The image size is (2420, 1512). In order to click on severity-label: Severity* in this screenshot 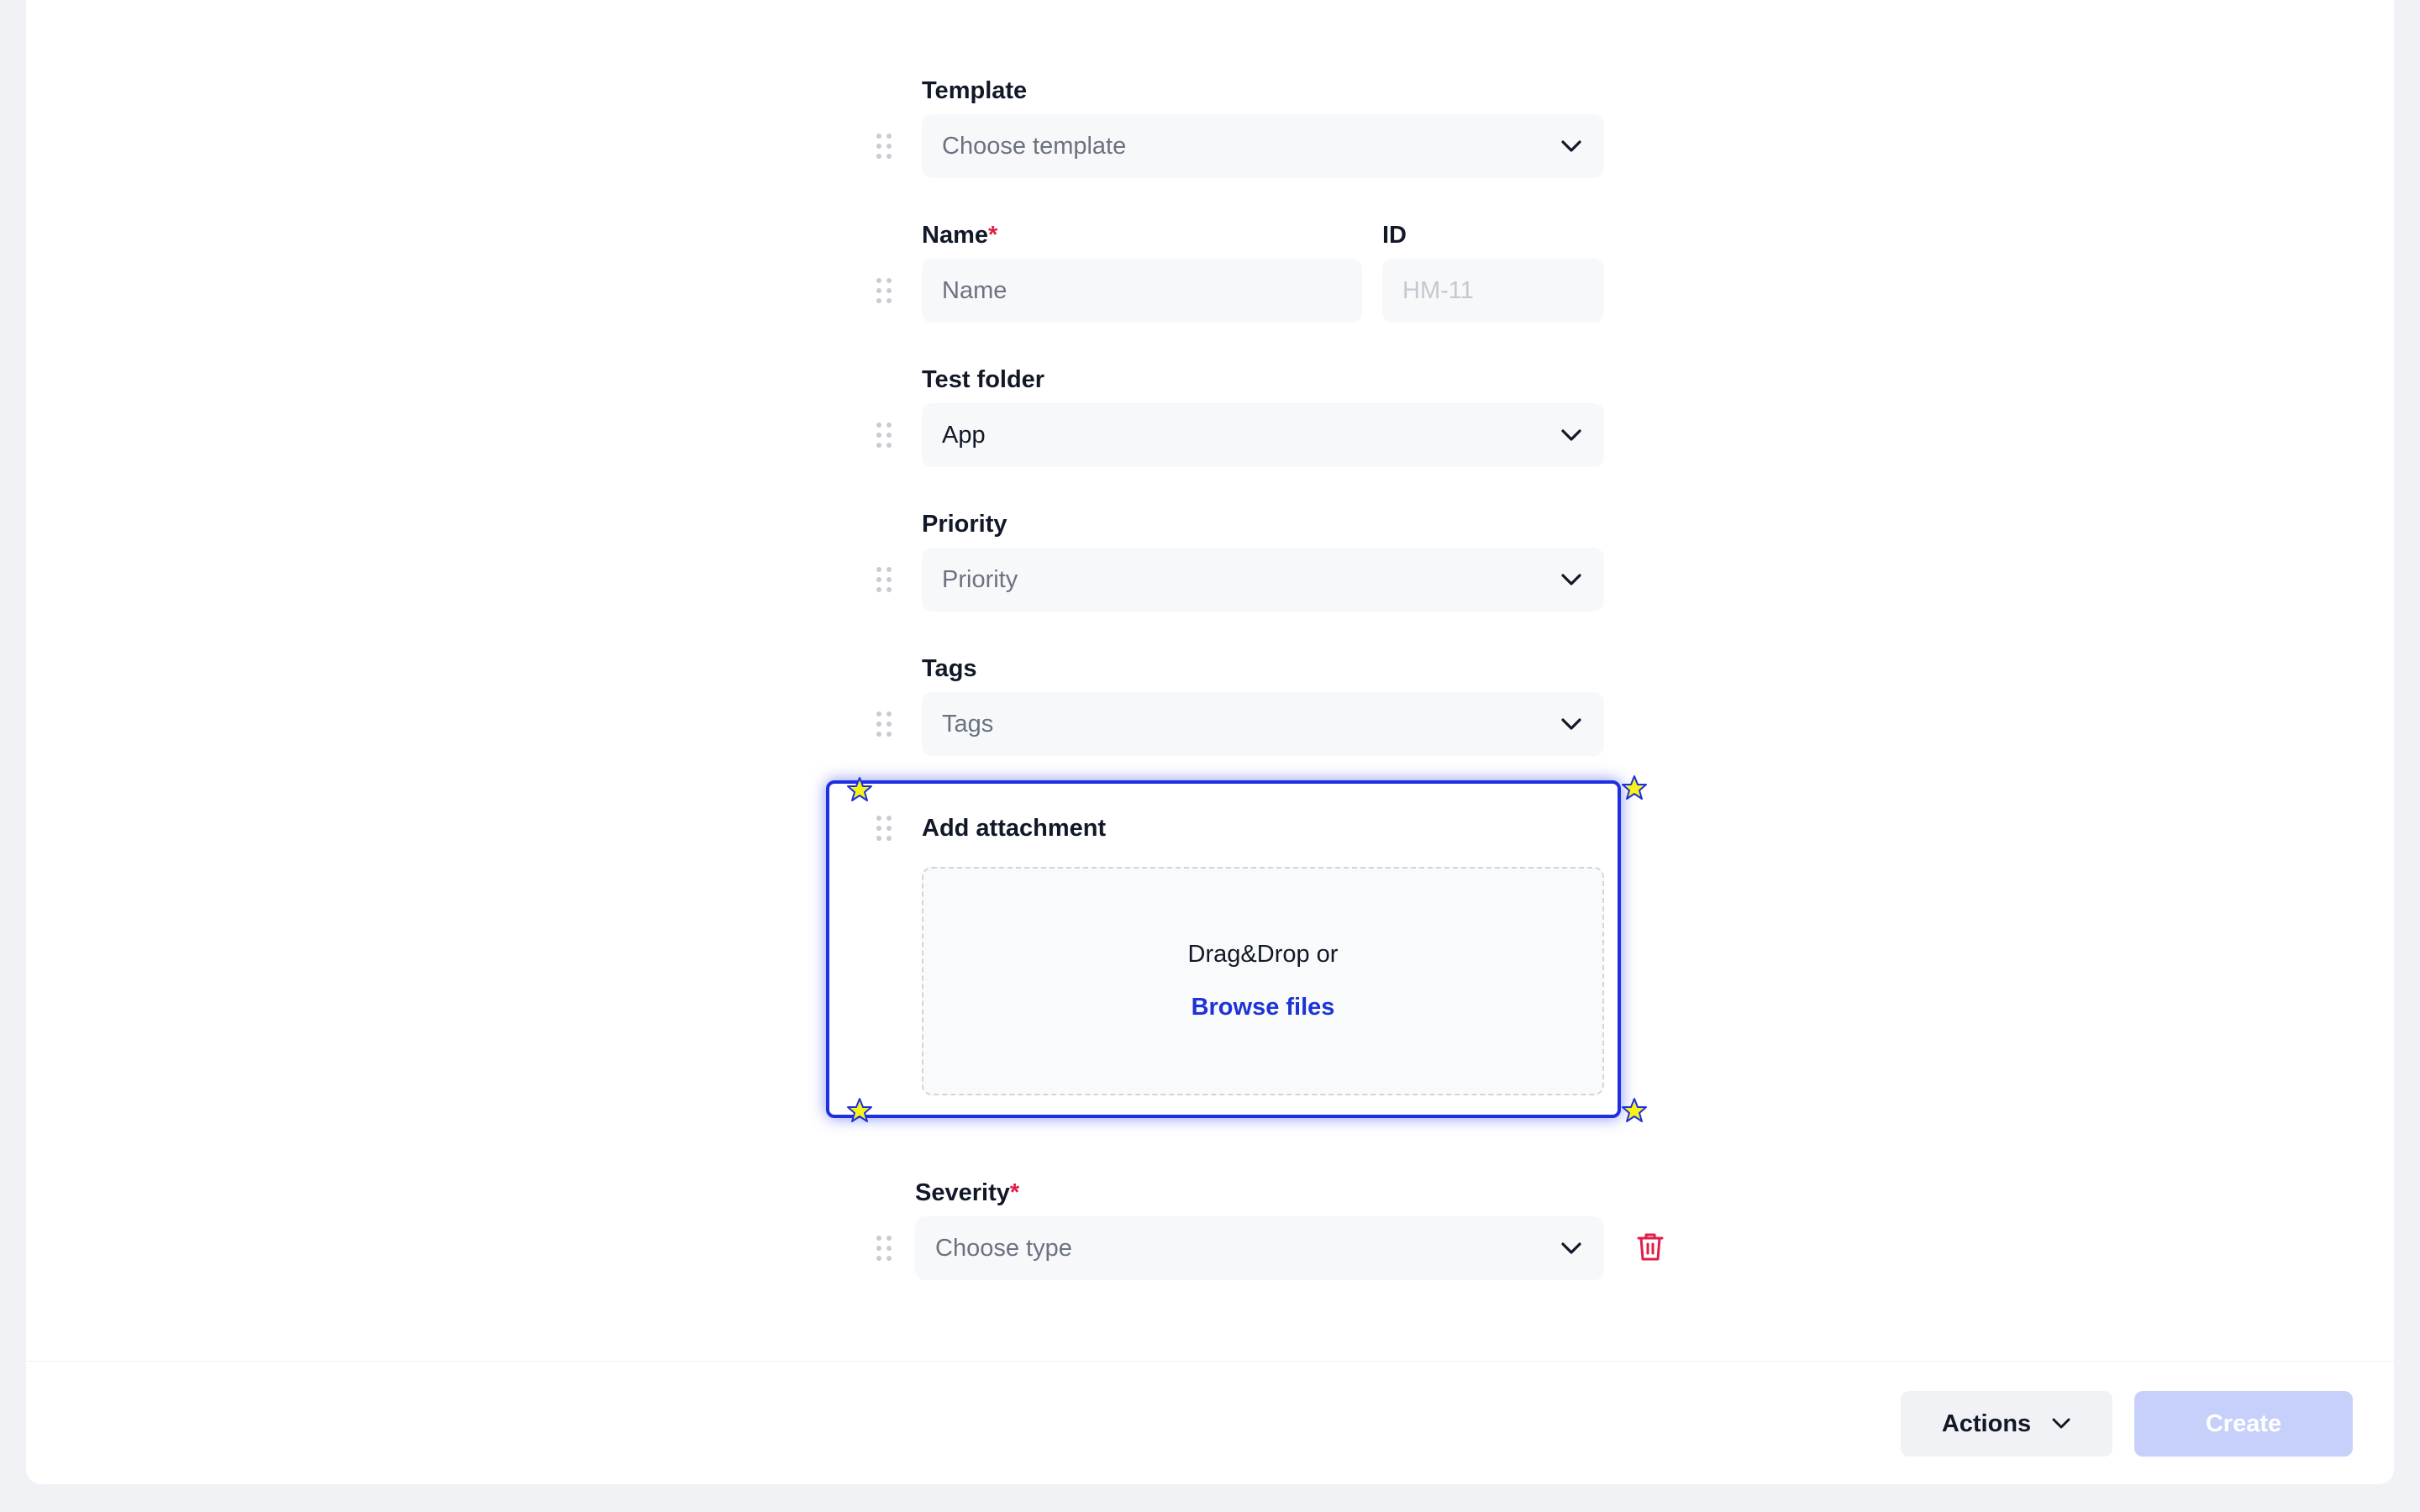, I will do `click(967, 1193)`.